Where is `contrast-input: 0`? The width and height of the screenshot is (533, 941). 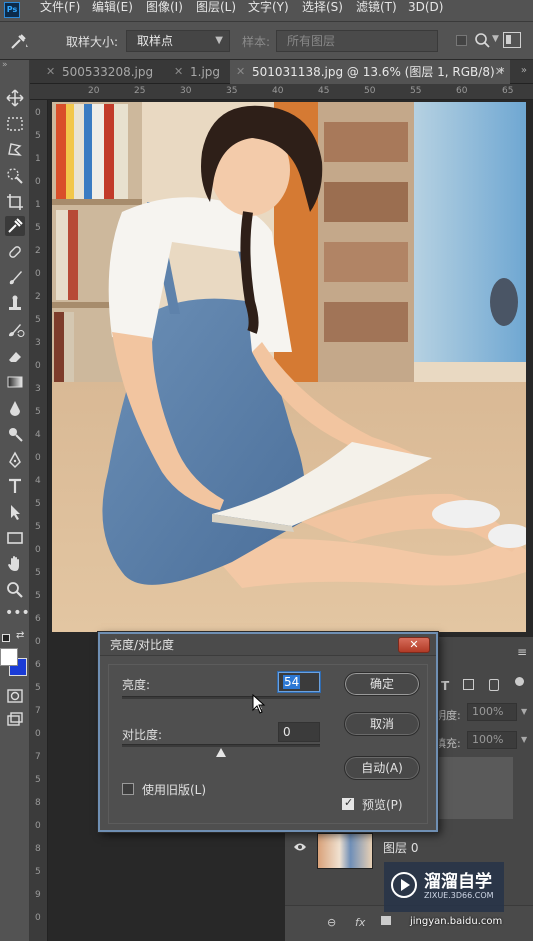 contrast-input: 0 is located at coordinates (299, 732).